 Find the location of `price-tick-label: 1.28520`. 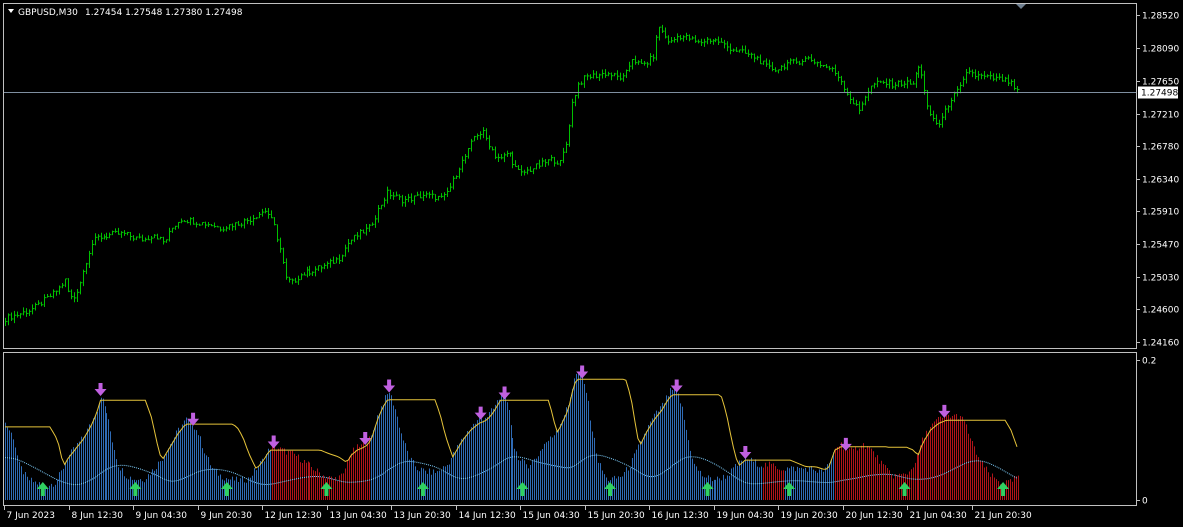

price-tick-label: 1.28520 is located at coordinates (1160, 17).